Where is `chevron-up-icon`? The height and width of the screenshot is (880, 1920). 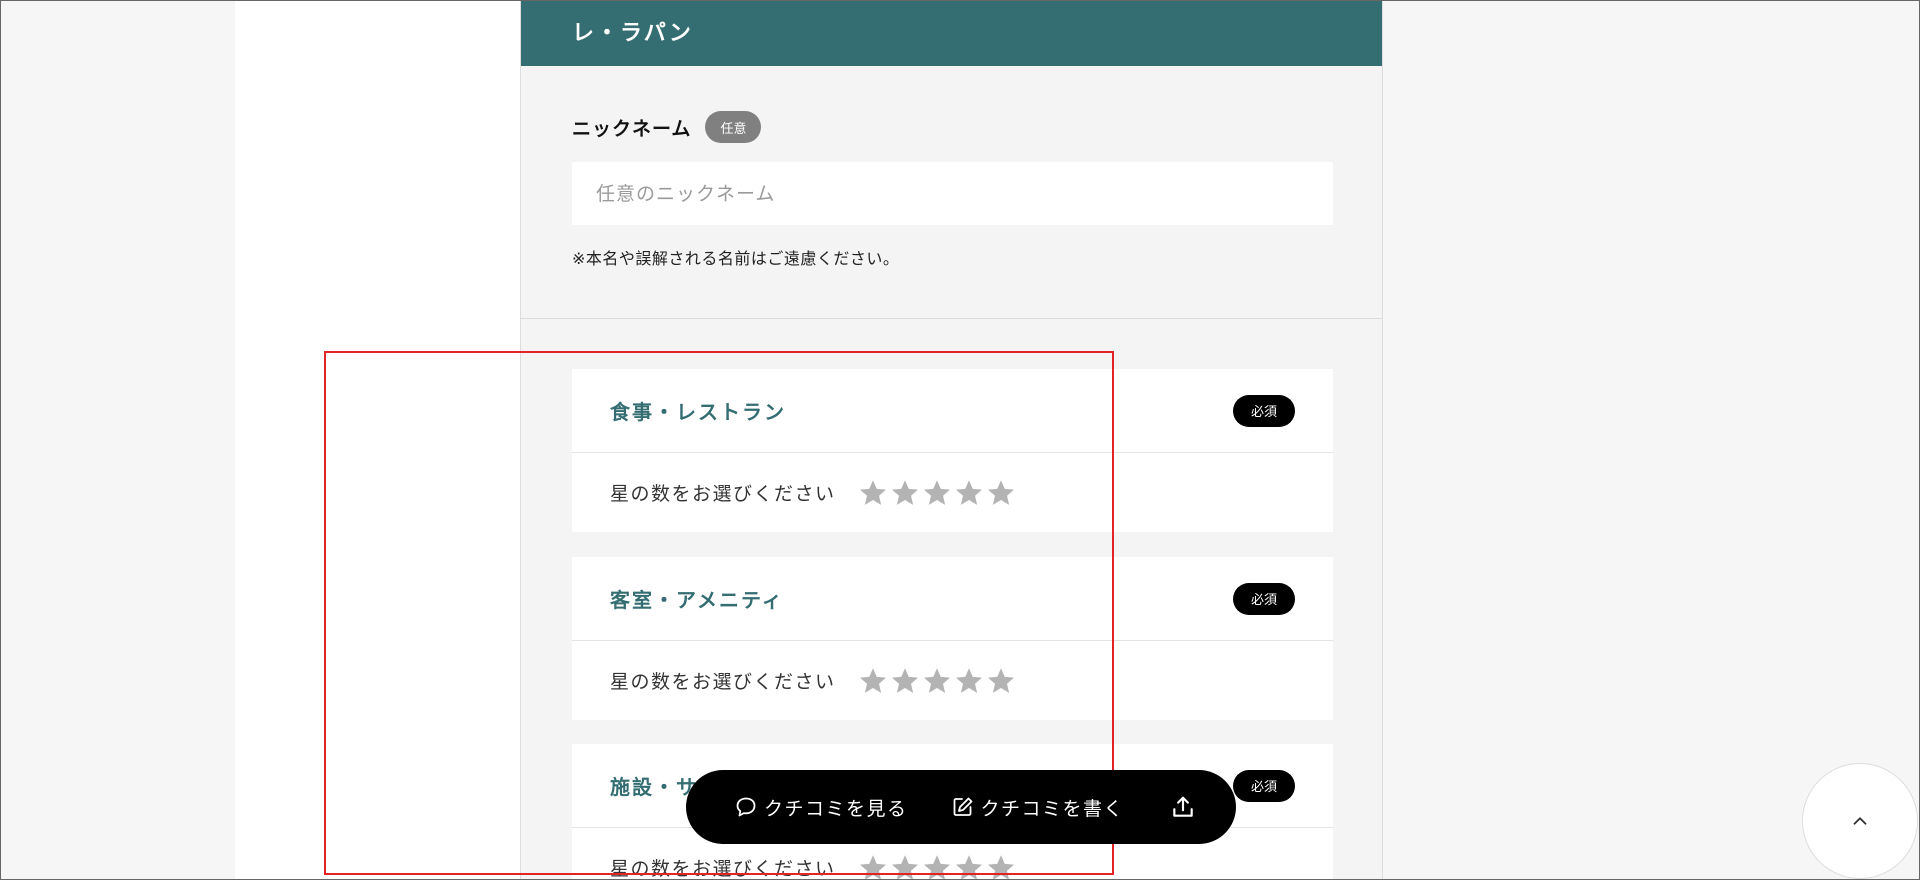 chevron-up-icon is located at coordinates (1860, 821).